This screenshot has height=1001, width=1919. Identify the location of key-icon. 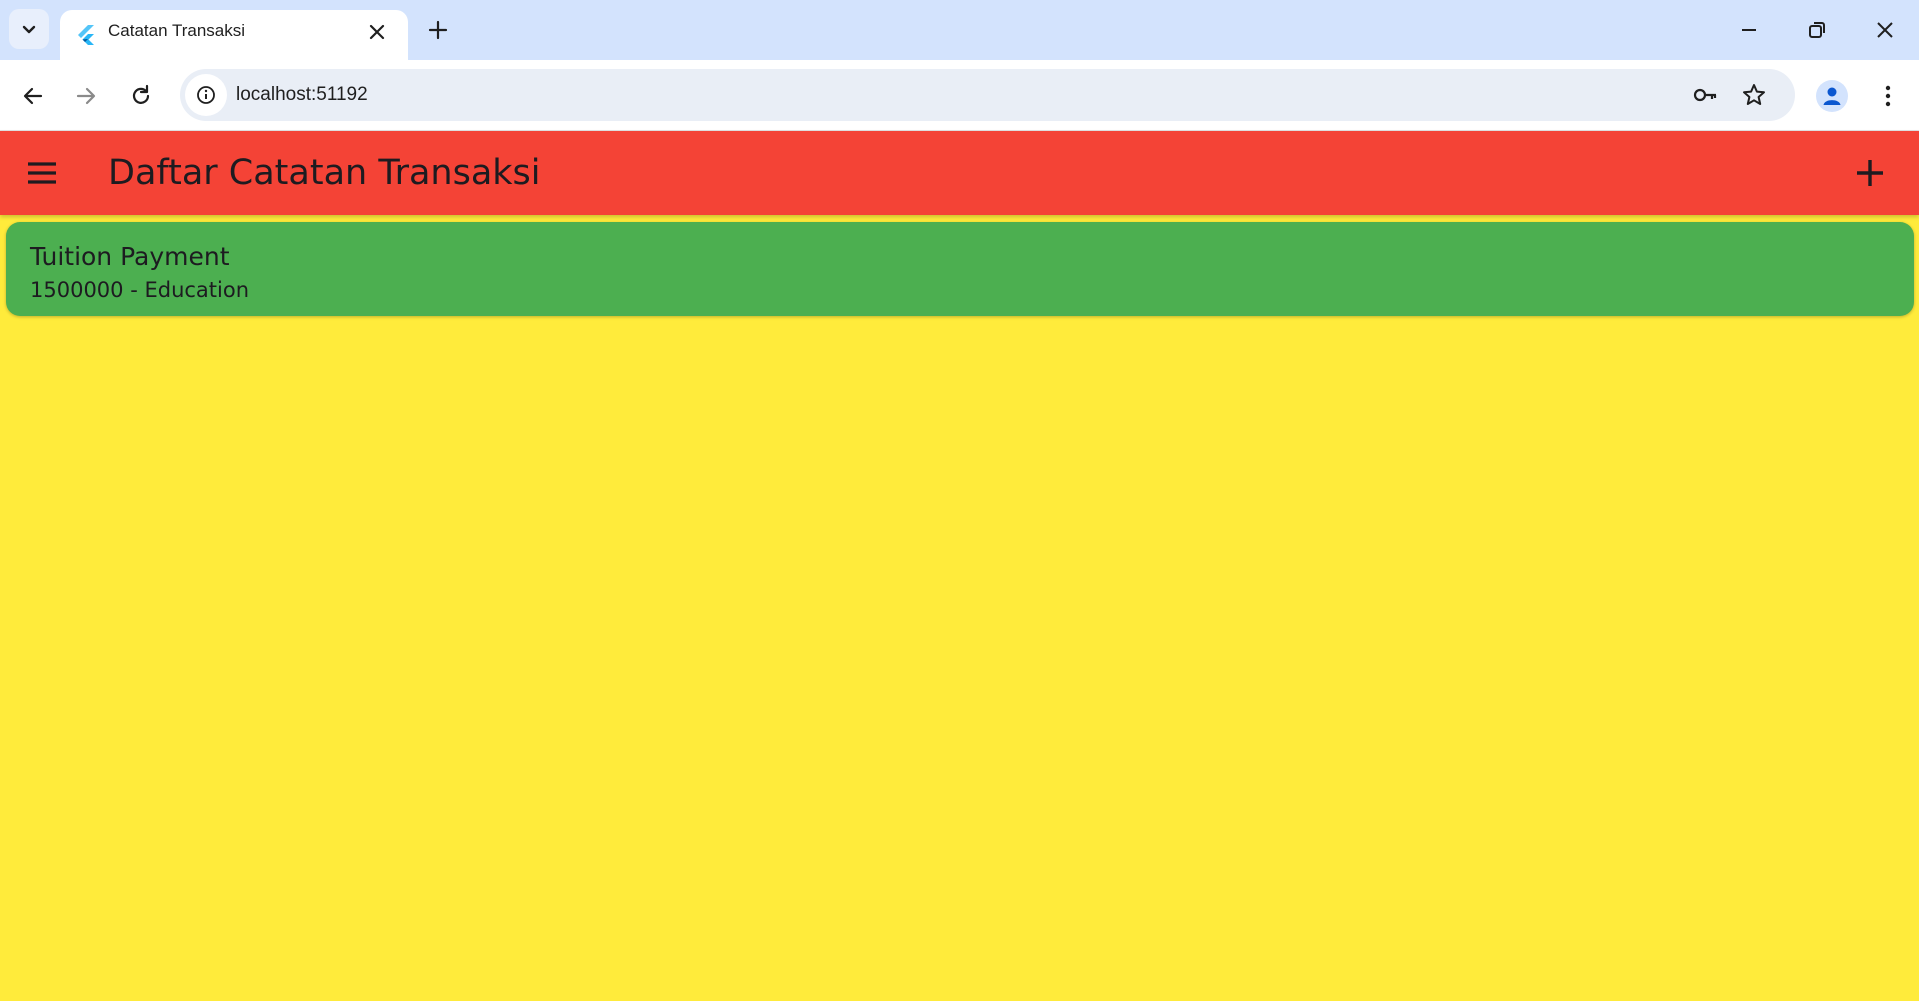
(1705, 95).